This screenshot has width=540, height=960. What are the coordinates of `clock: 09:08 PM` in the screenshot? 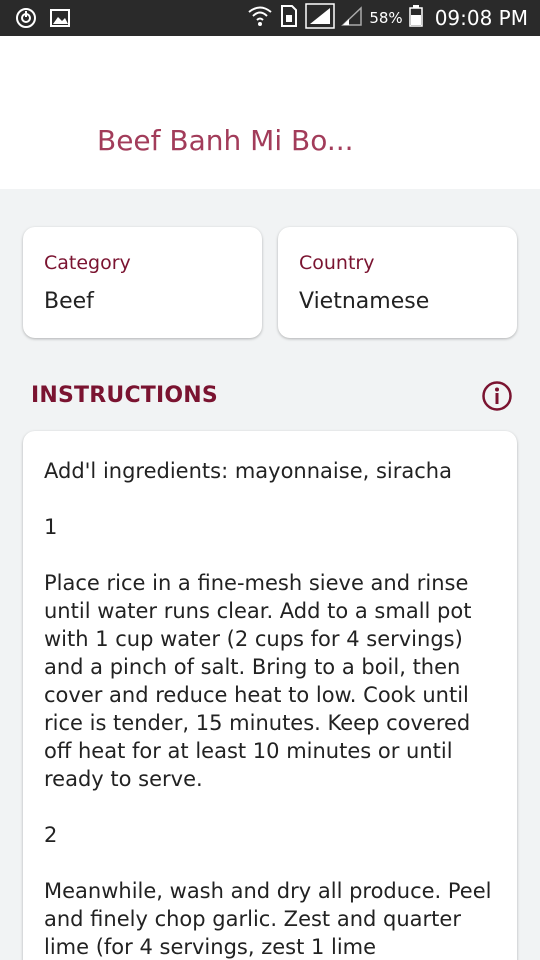 It's located at (481, 18).